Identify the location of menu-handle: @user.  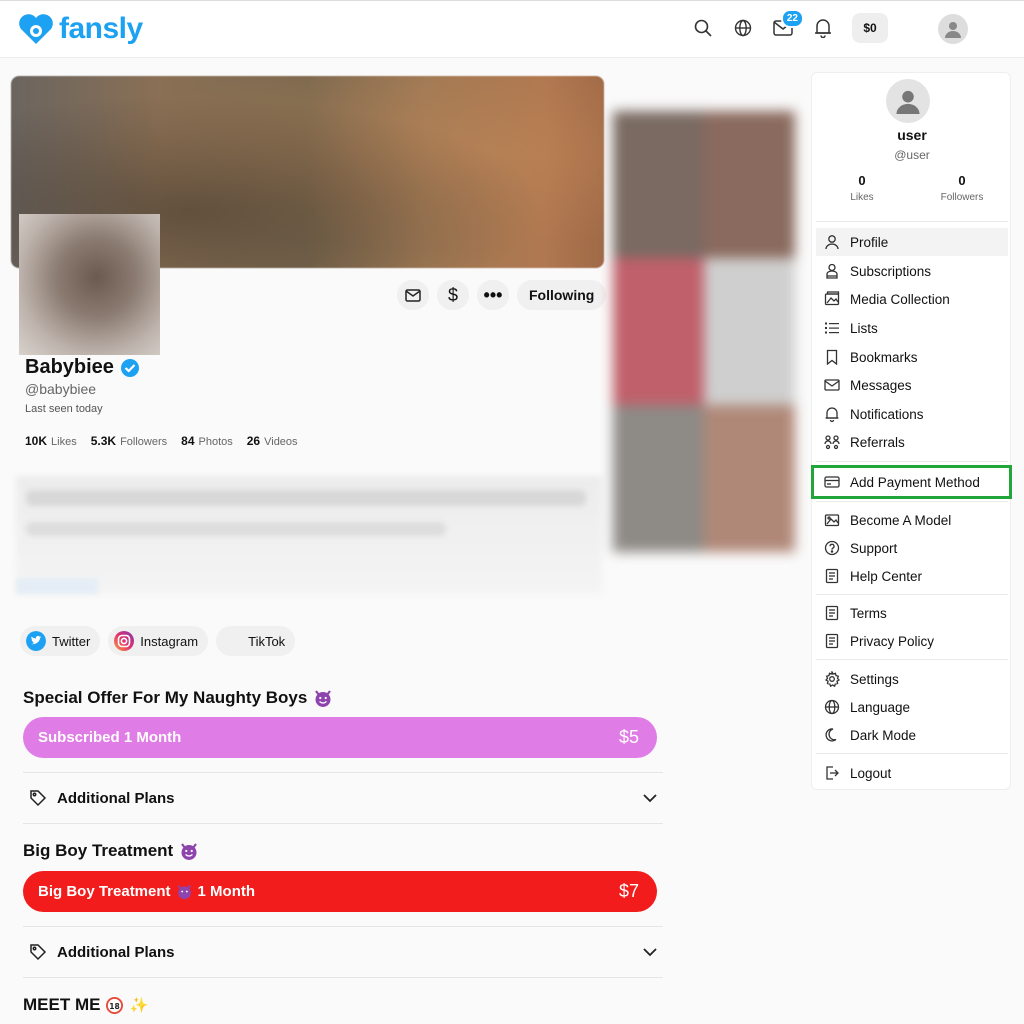
(912, 155).